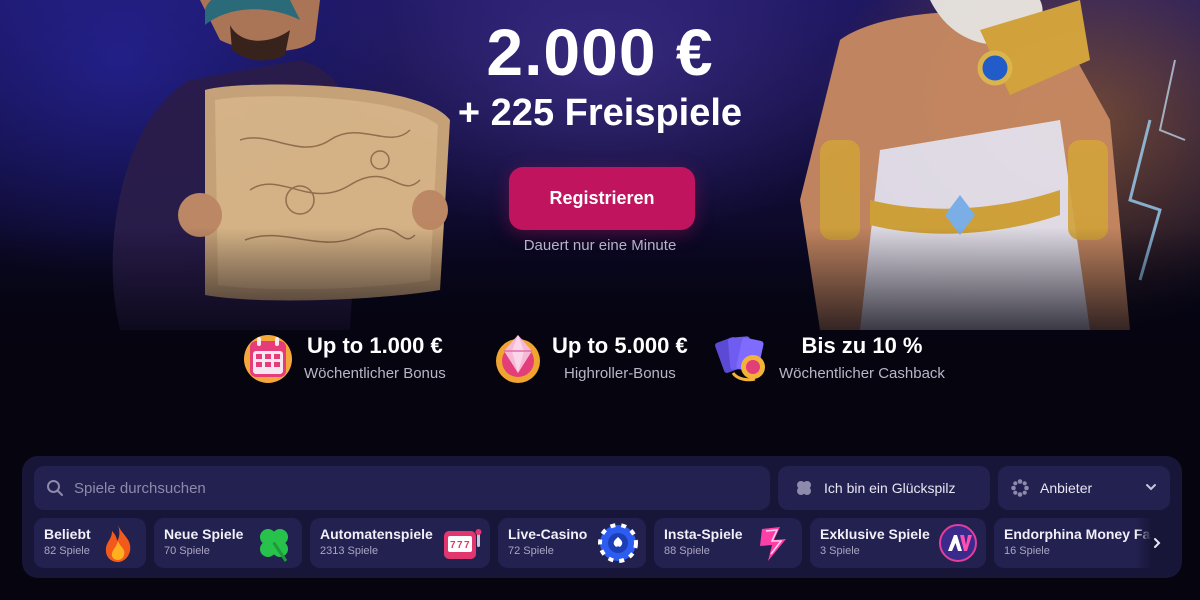 The image size is (1200, 600). Describe the element at coordinates (898, 543) in the screenshot. I see `category-exclusive-games: Exklusive Spiele 3 Spiele` at that location.